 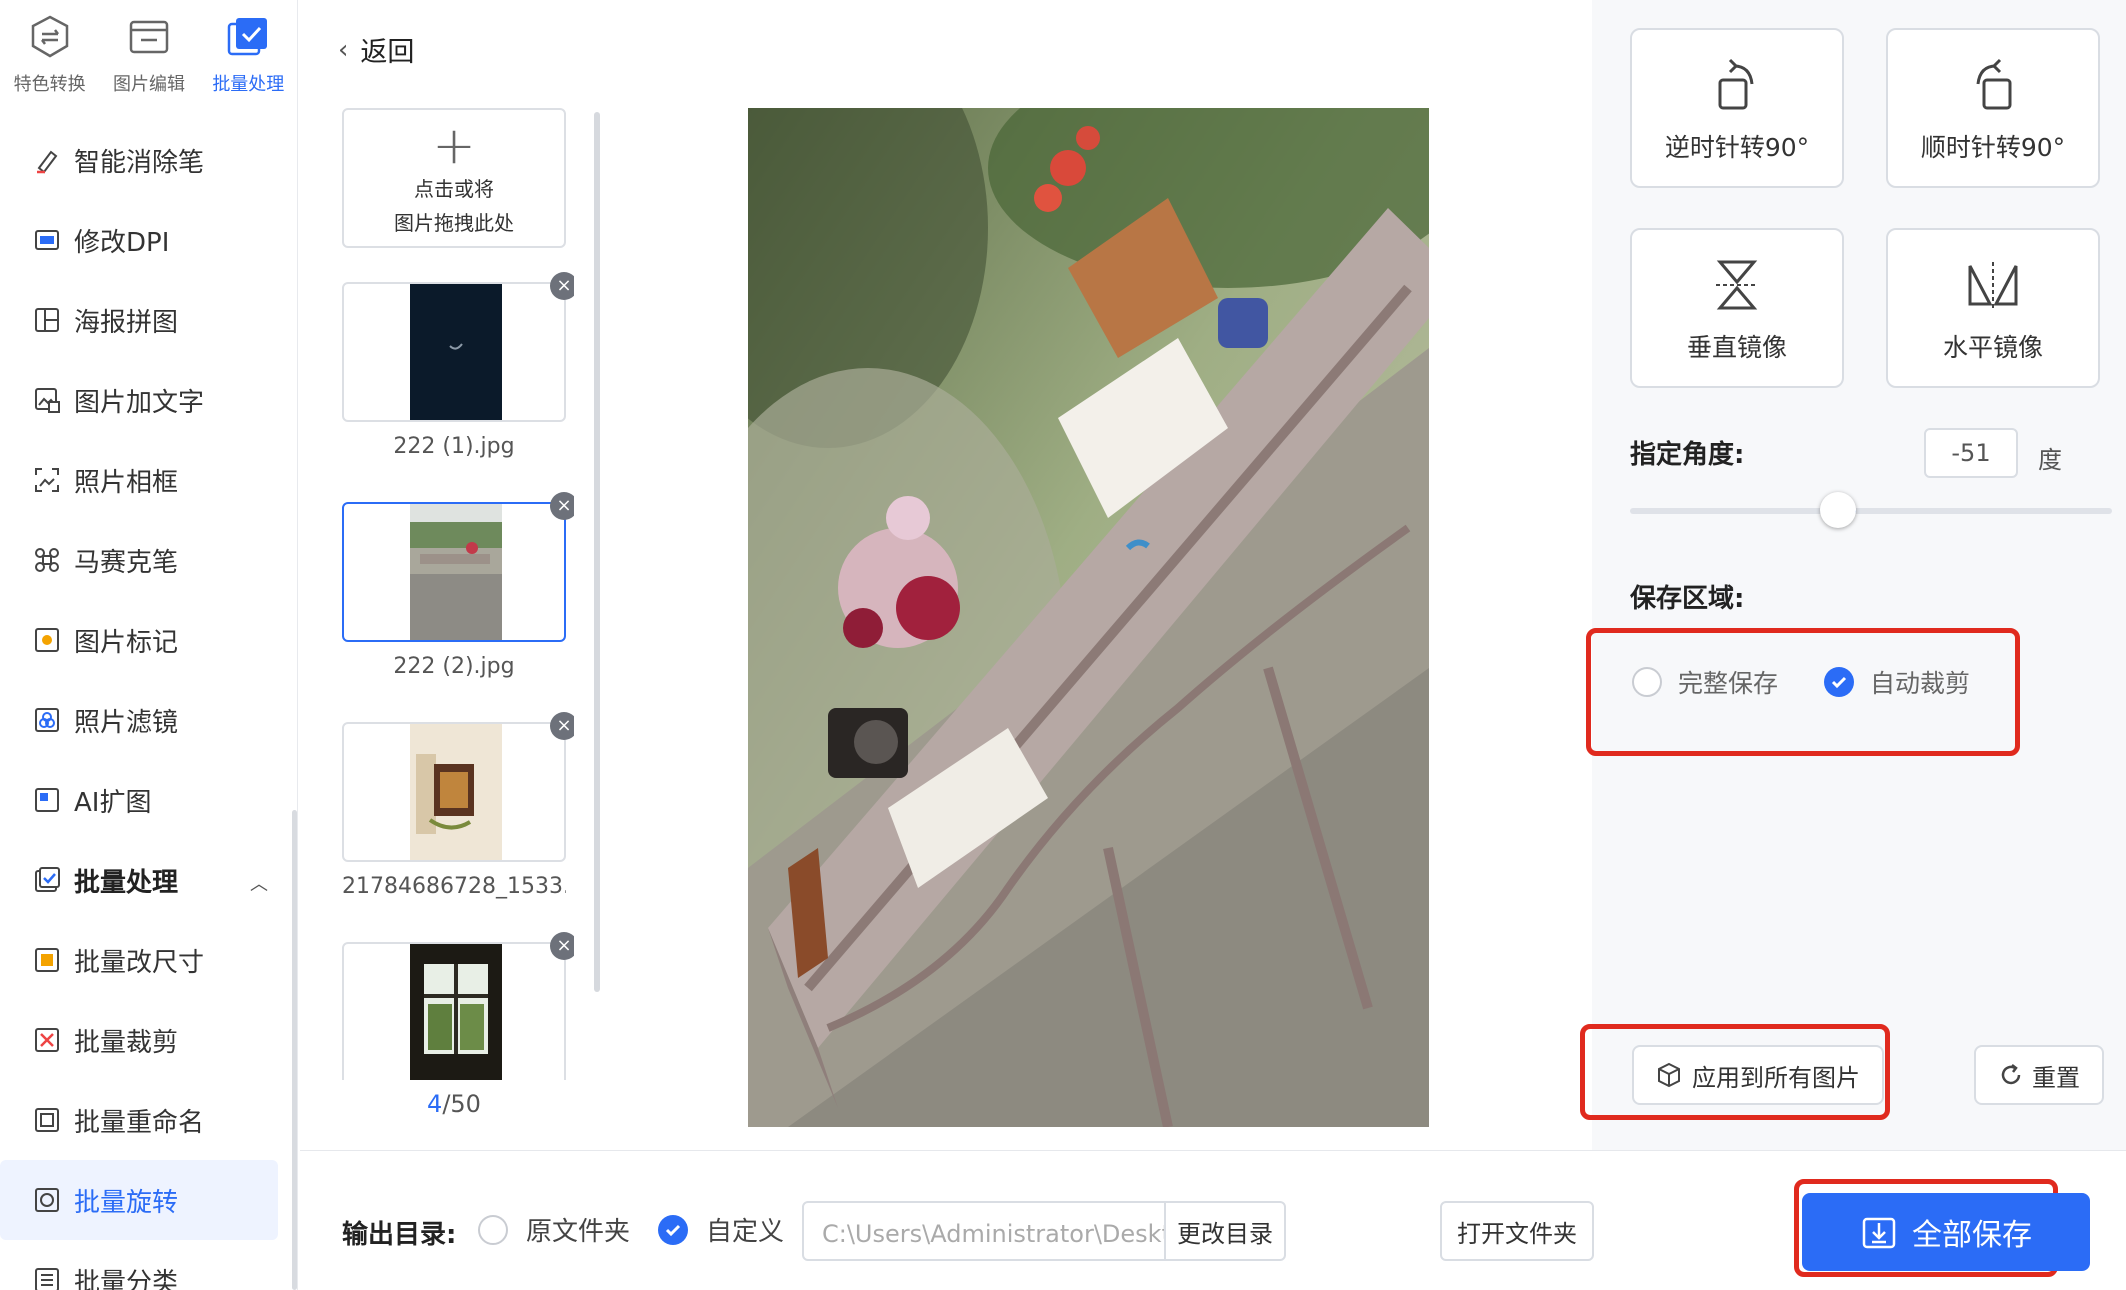 I want to click on sidebar-item-label: 批量裁剪, so click(x=126, y=1042).